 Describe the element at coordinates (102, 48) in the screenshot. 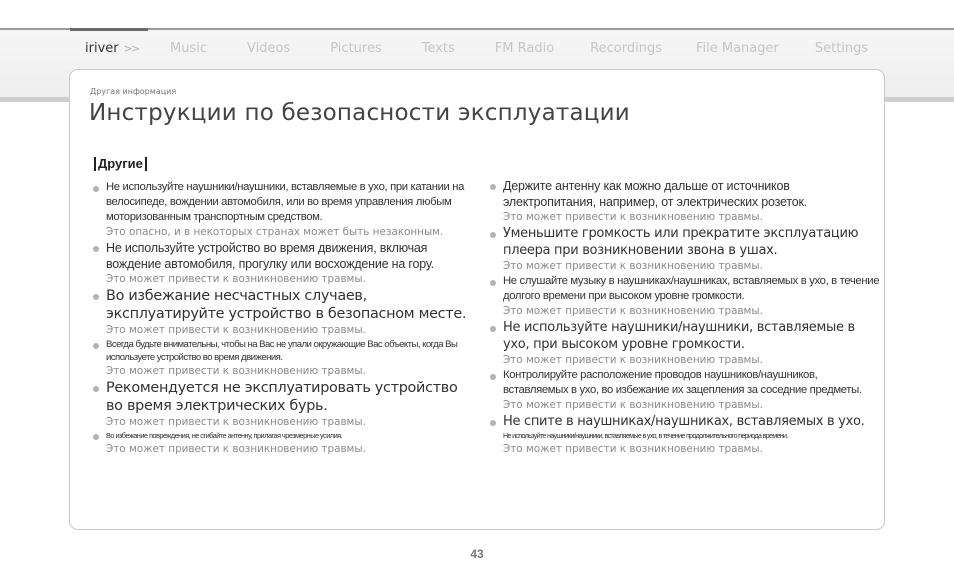

I see `nav-brand-iriver: iriver` at that location.